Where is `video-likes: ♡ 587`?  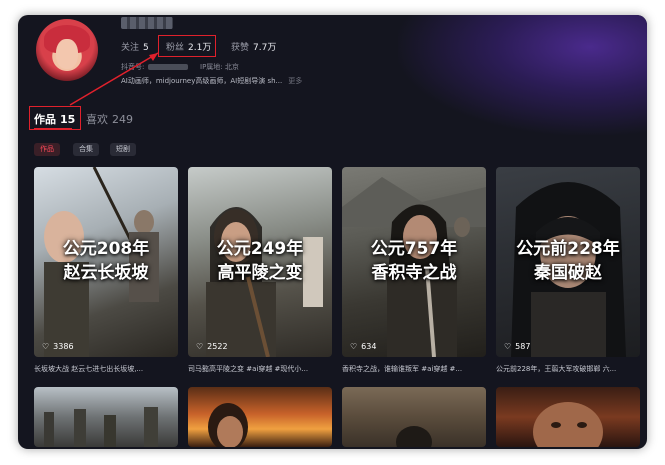
video-likes: ♡ 587 is located at coordinates (517, 346).